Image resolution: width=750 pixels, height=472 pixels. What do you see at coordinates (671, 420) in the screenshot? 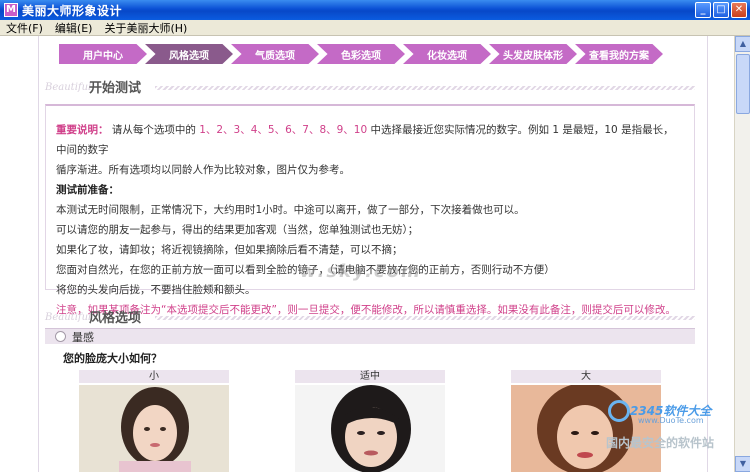
I see `logo-site: www.DuoTe.com` at bounding box center [671, 420].